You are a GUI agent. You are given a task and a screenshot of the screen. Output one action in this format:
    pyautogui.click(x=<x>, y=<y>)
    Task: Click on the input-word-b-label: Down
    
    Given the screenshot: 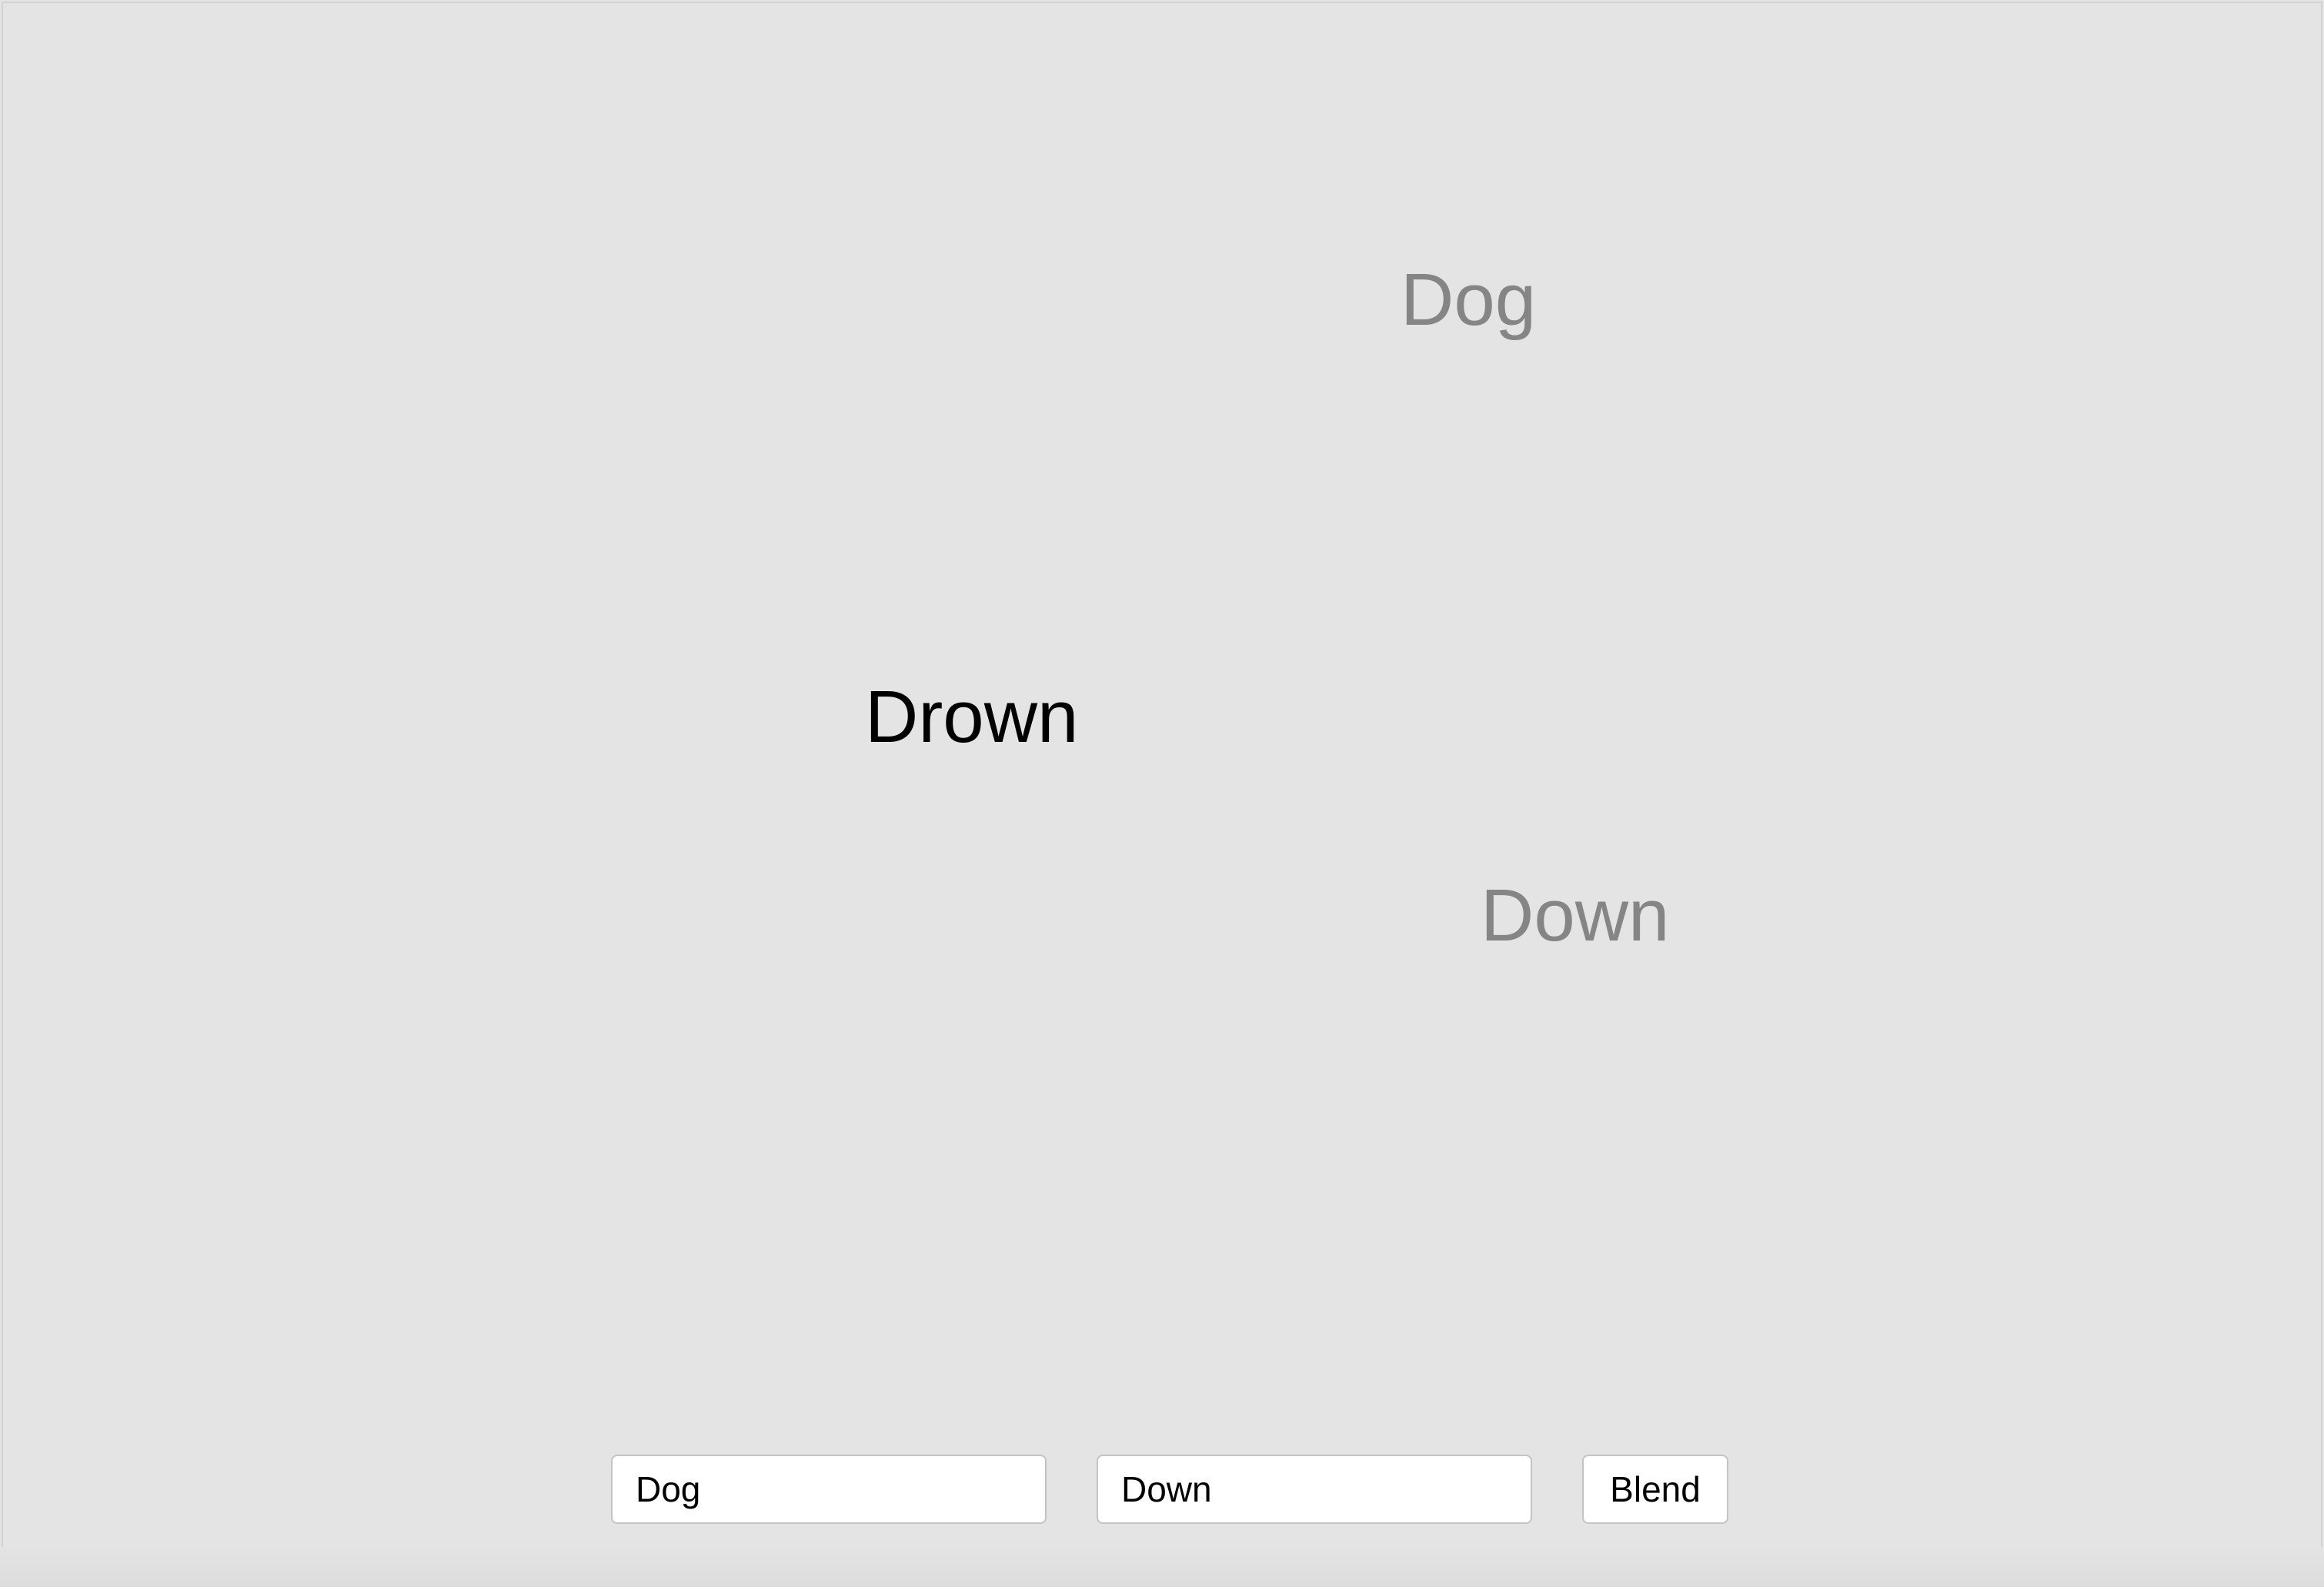 What is the action you would take?
    pyautogui.click(x=1576, y=915)
    